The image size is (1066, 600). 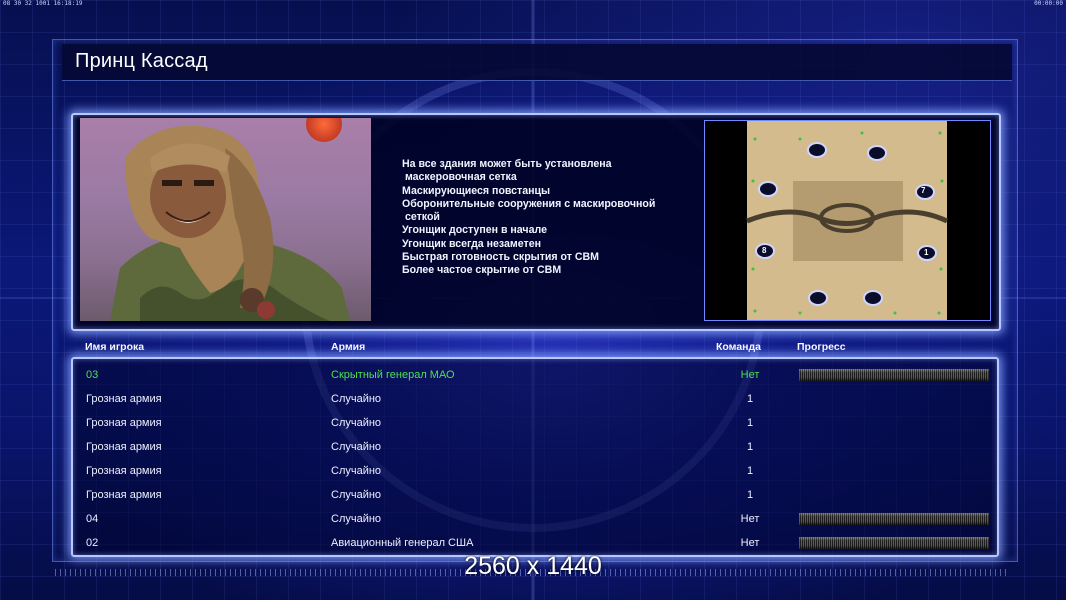 What do you see at coordinates (472, 243) in the screenshot?
I see `feature-line: Угонщик всегда незаметен` at bounding box center [472, 243].